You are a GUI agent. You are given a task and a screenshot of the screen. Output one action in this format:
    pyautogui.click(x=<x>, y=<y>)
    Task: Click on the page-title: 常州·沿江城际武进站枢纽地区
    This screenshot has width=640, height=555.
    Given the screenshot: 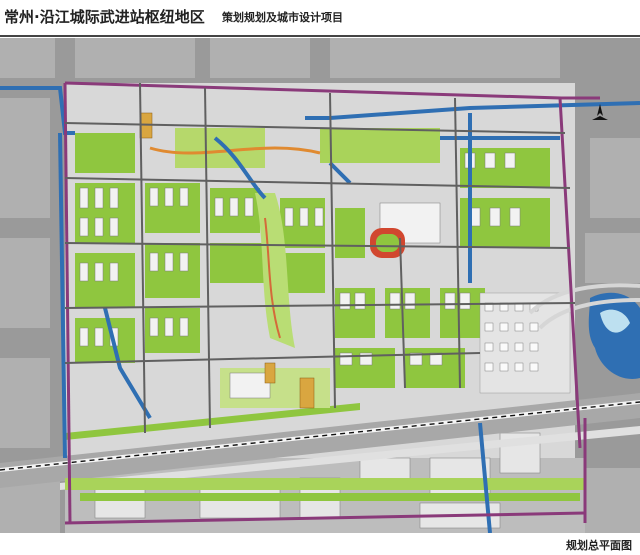 What is the action you would take?
    pyautogui.click(x=104, y=17)
    